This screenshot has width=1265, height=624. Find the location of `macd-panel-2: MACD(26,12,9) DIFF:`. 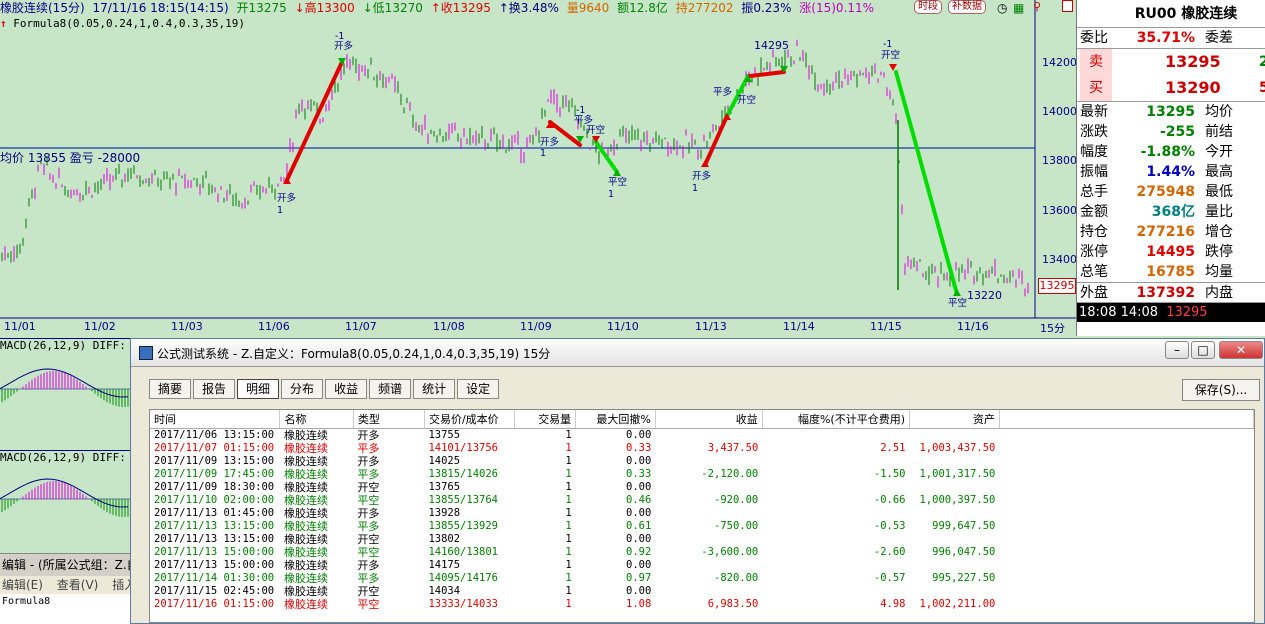

macd-panel-2: MACD(26,12,9) DIFF: is located at coordinates (66, 501).